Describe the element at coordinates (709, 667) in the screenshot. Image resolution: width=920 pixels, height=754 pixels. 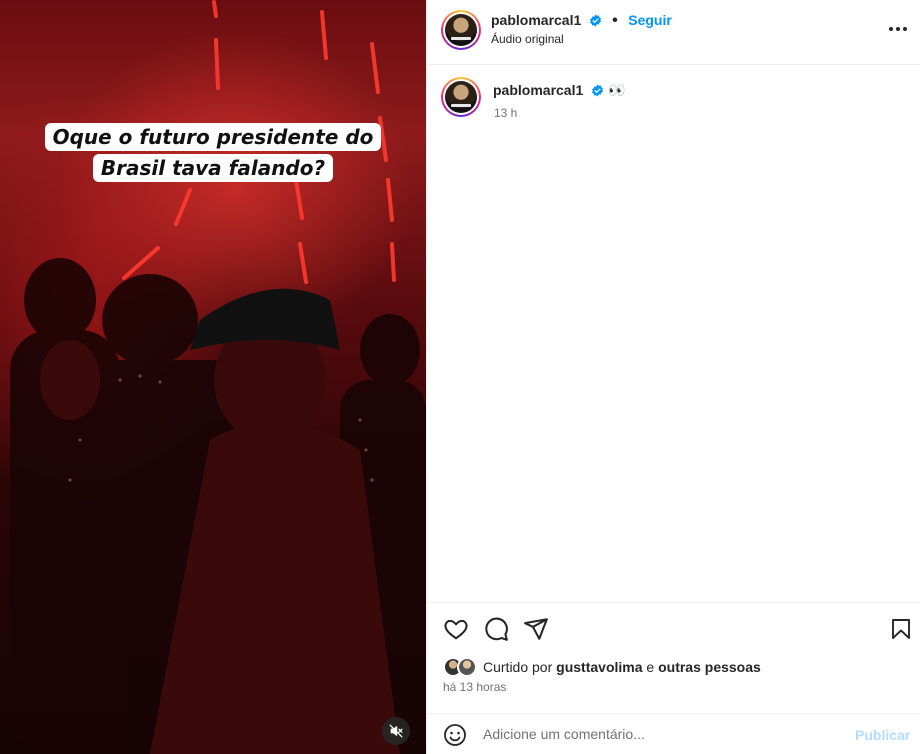
I see `other-likers-link: outras pessoas` at that location.